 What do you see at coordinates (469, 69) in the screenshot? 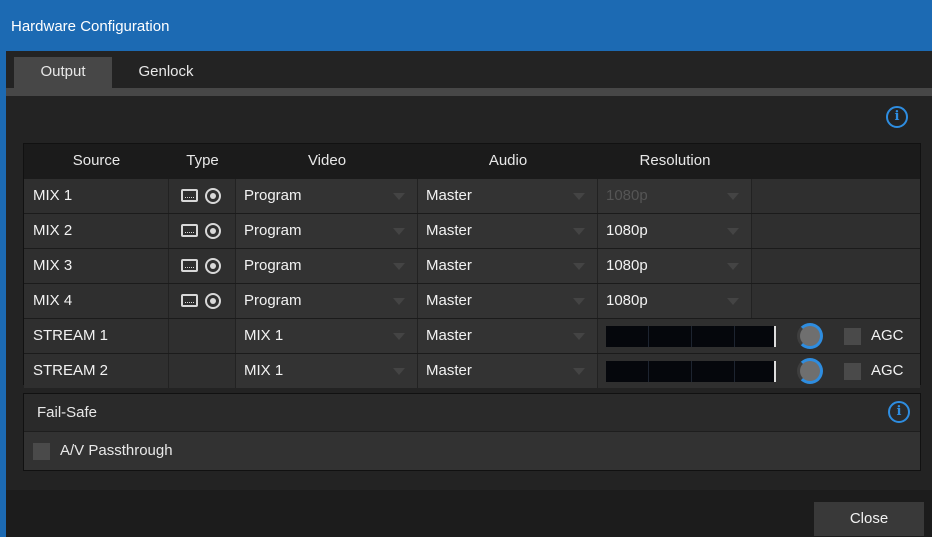
I see `tab-bar: Output Genlock` at bounding box center [469, 69].